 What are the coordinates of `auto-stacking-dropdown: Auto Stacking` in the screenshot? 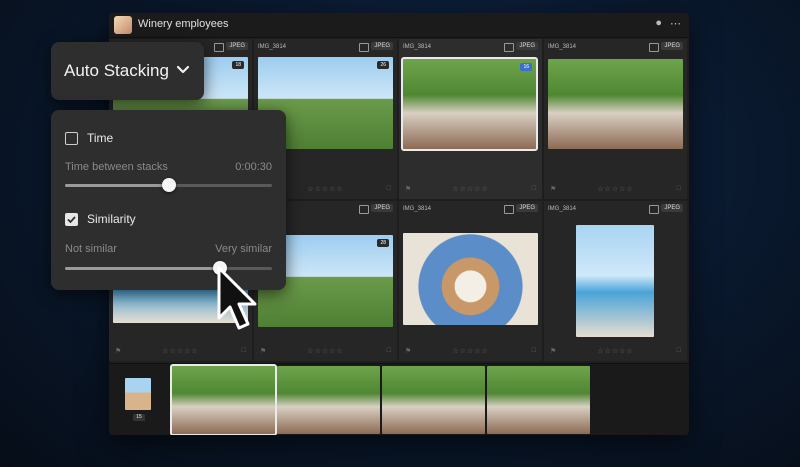 It's located at (127, 71).